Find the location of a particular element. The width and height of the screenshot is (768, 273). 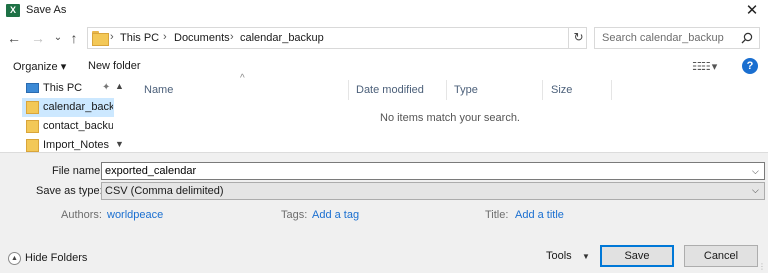

savetype-label: Save as type: is located at coordinates (69, 191).